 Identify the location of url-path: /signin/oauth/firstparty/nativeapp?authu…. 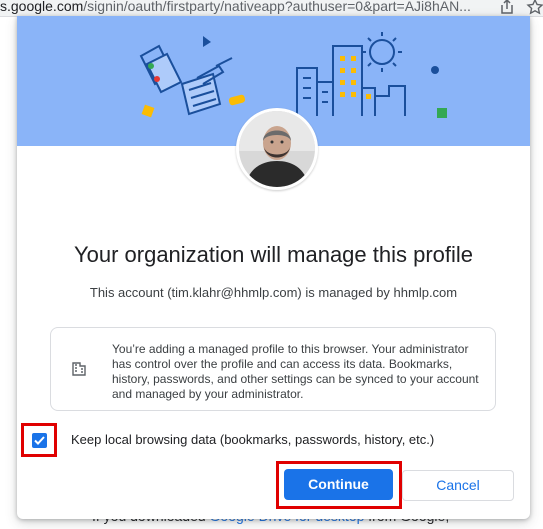
(277, 7).